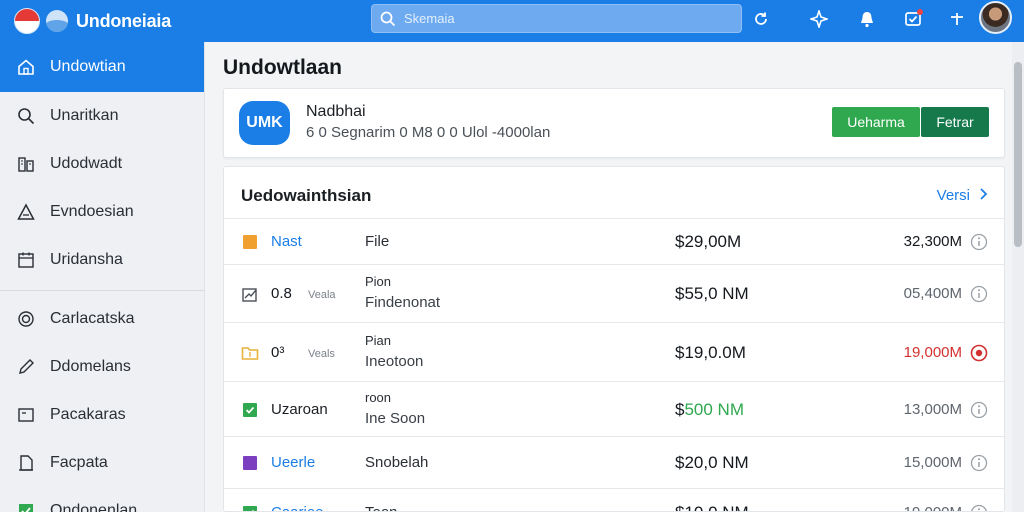 The image size is (1024, 512). I want to click on sidebar-item-building: Udodwadt, so click(102, 164).